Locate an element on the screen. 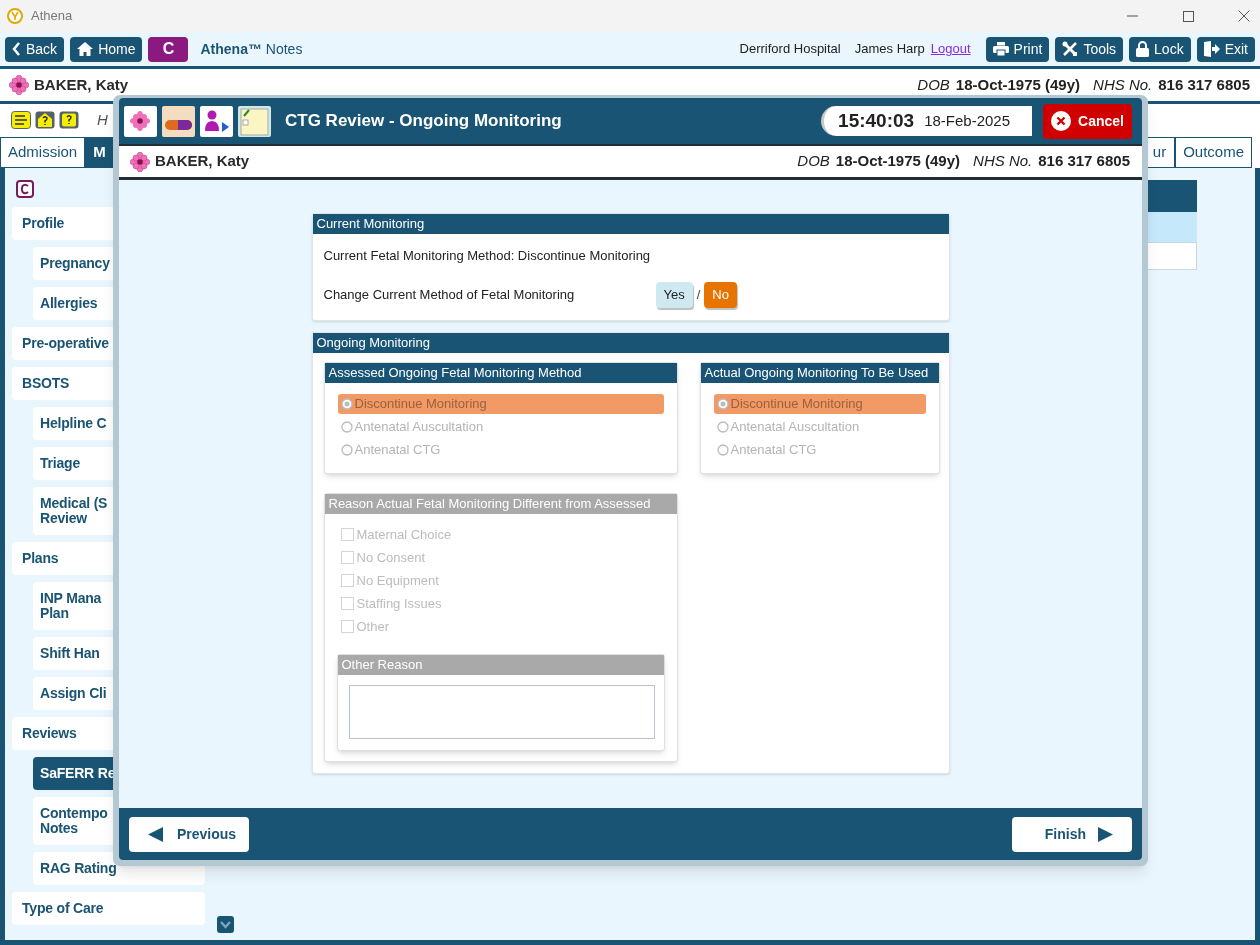  tab: Admission is located at coordinates (43, 152).